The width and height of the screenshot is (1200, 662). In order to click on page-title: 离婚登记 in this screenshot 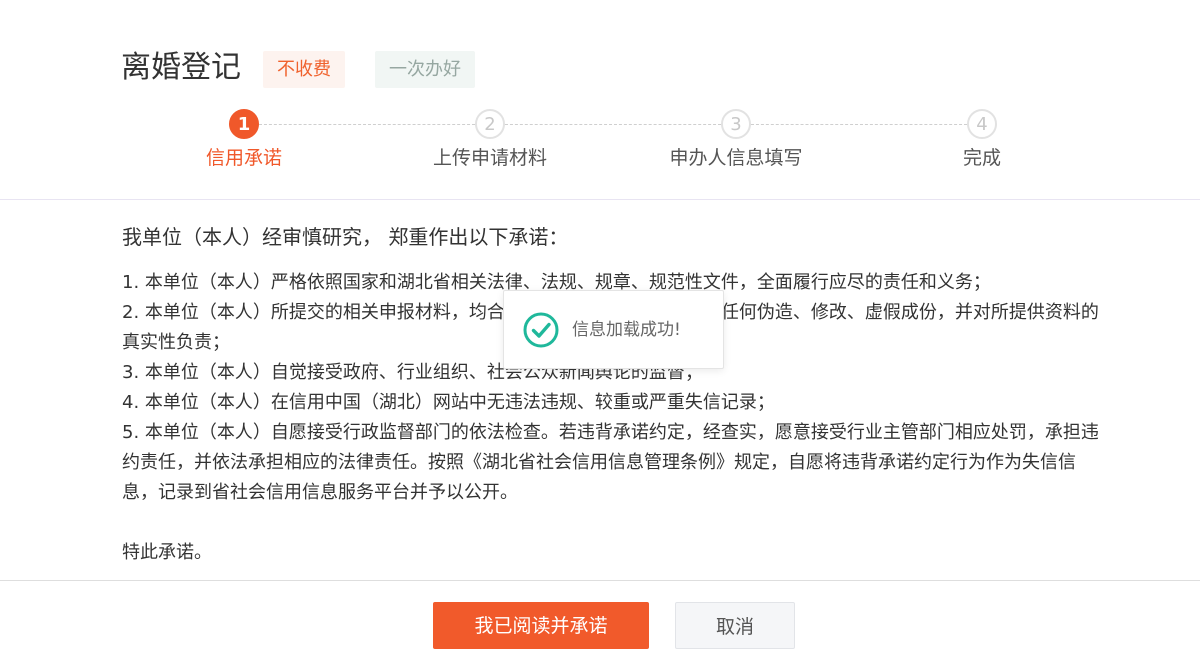, I will do `click(181, 67)`.